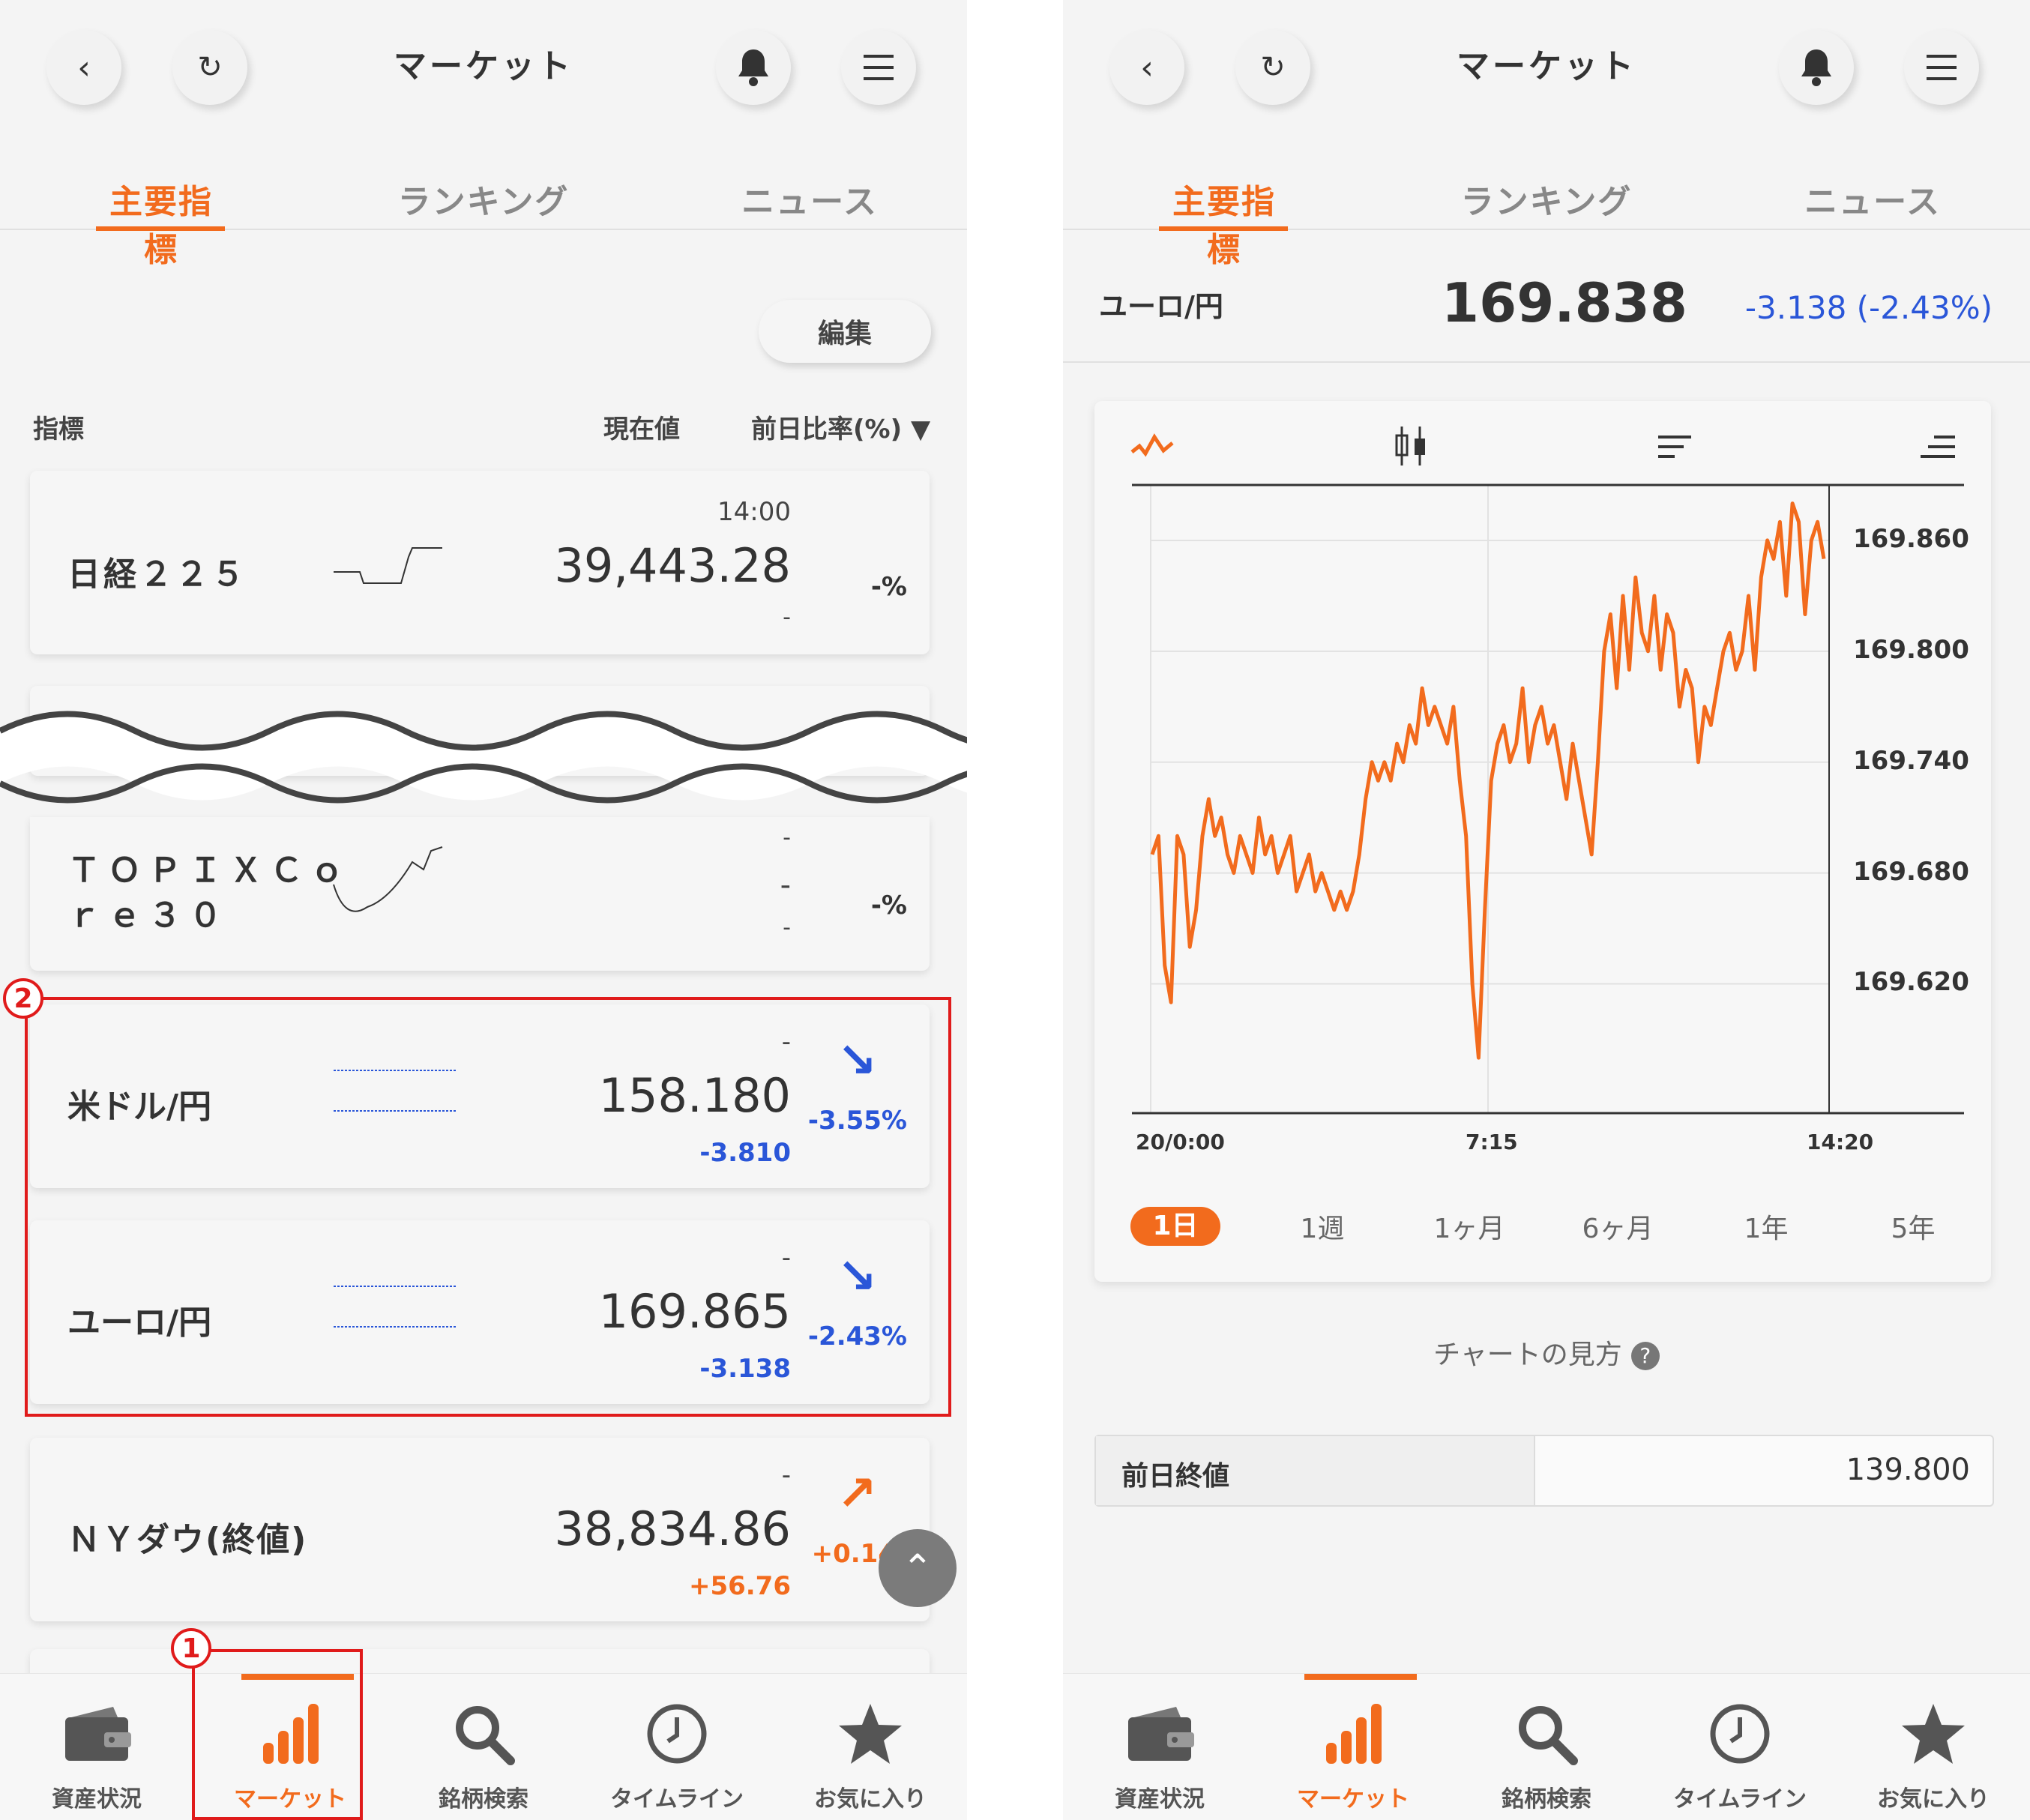  What do you see at coordinates (1548, 1735) in the screenshot?
I see `search-icon` at bounding box center [1548, 1735].